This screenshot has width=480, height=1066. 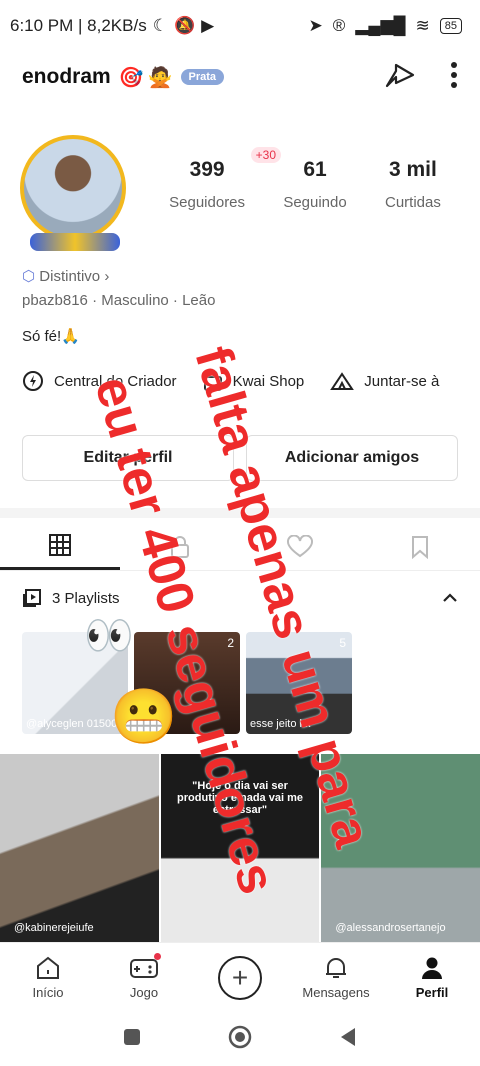 I want to click on bookmark-icon, so click(x=420, y=547).